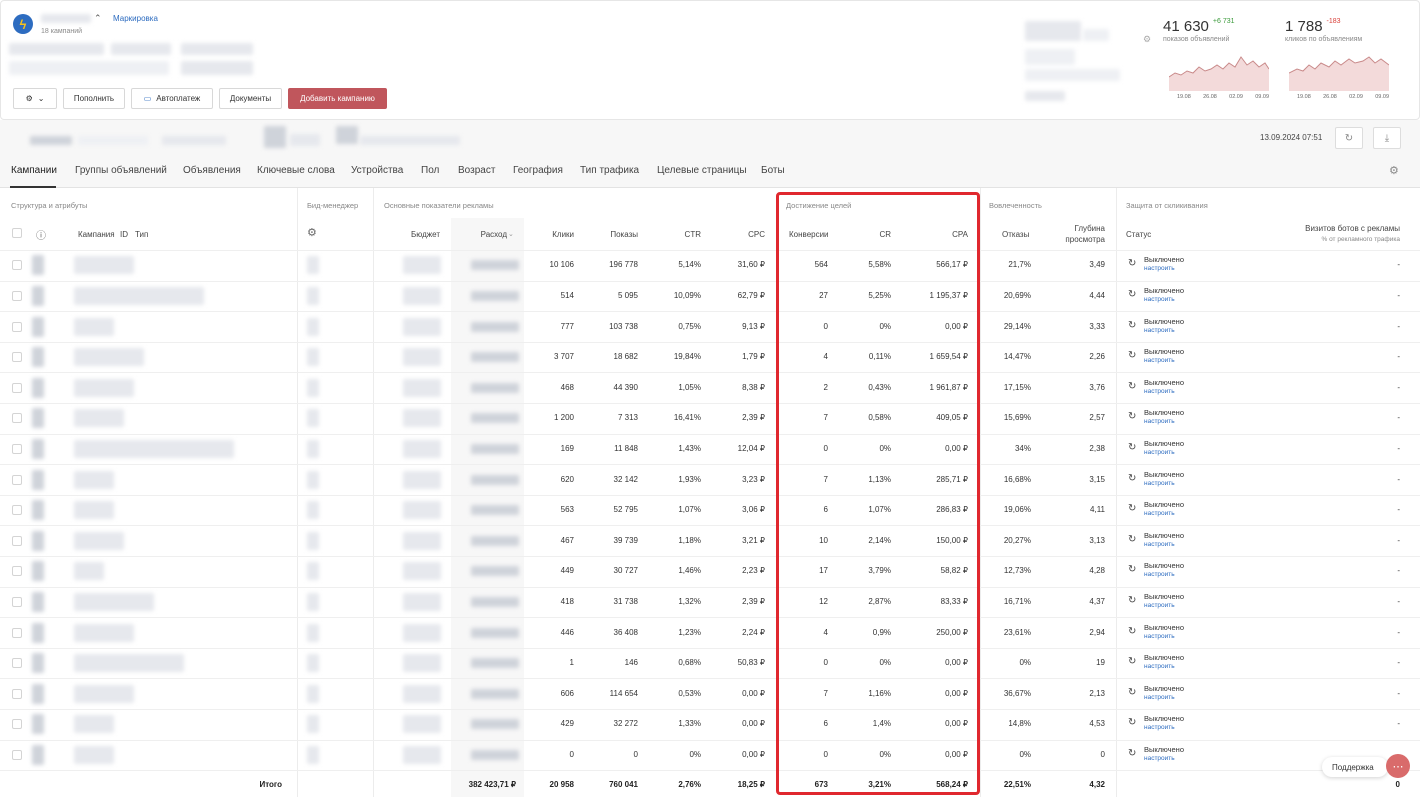  What do you see at coordinates (1355, 767) in the screenshot?
I see `support-button: Поддержка` at bounding box center [1355, 767].